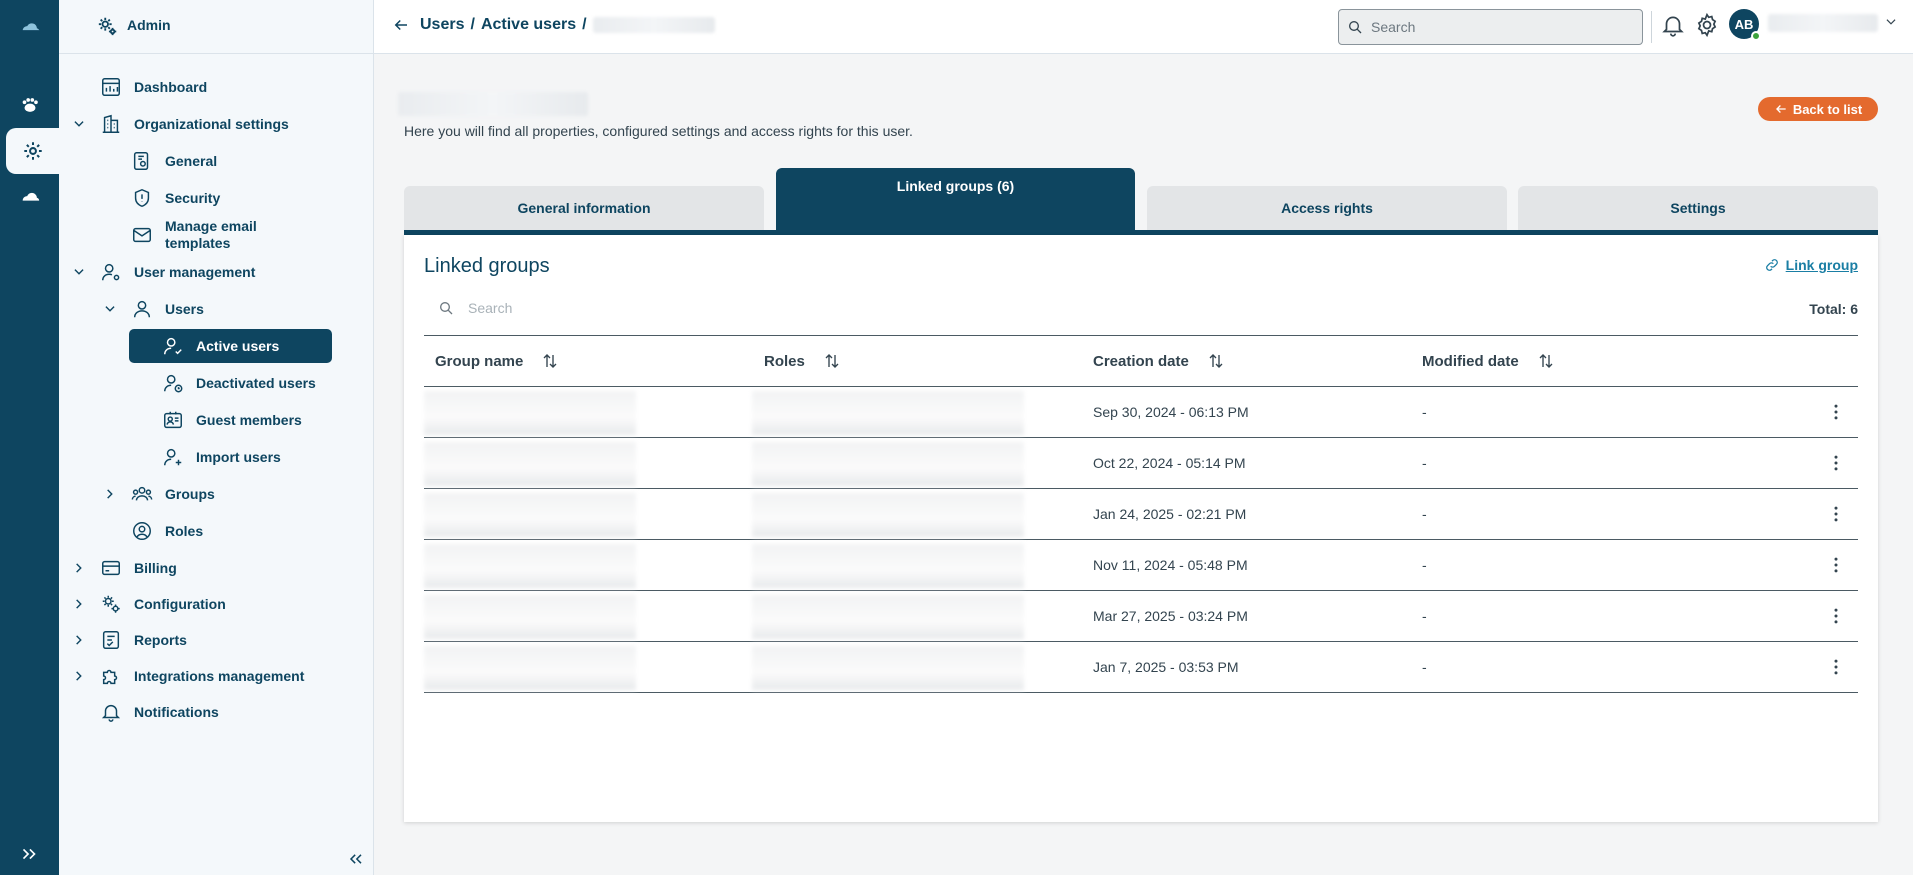  I want to click on toolbar-divider, so click(1651, 27).